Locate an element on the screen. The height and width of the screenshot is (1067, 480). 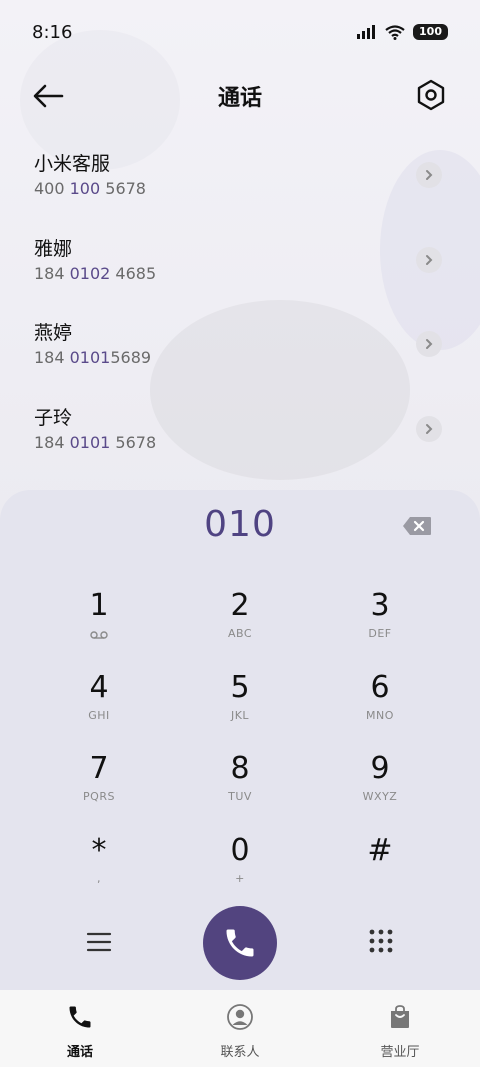
contact-name: 子玲 is located at coordinates (53, 417).